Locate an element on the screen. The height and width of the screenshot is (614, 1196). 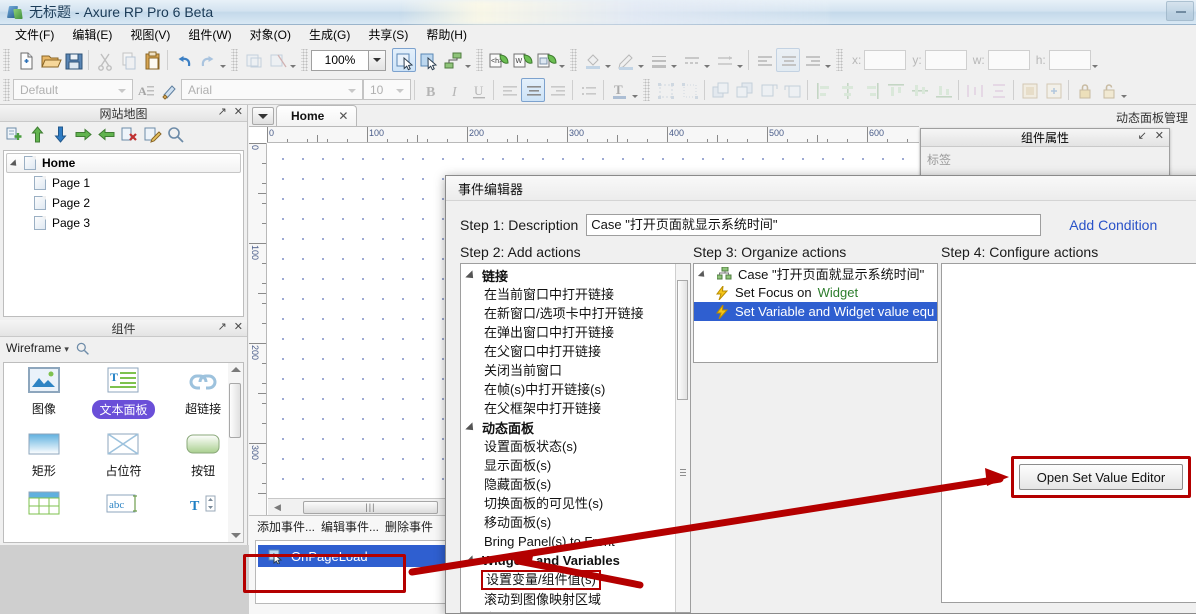
widget-text-panel: T 文本面板 is located at coordinates (124, 398).